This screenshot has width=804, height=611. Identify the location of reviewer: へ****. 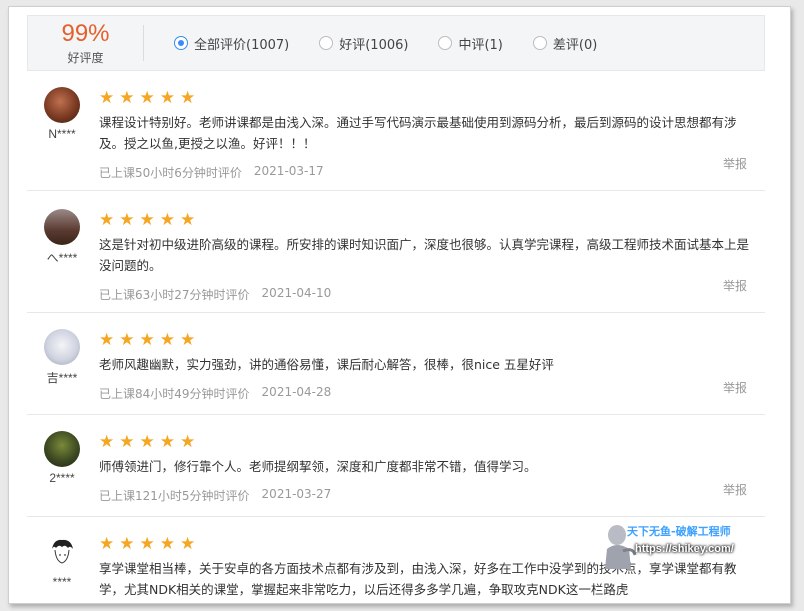
(62, 237).